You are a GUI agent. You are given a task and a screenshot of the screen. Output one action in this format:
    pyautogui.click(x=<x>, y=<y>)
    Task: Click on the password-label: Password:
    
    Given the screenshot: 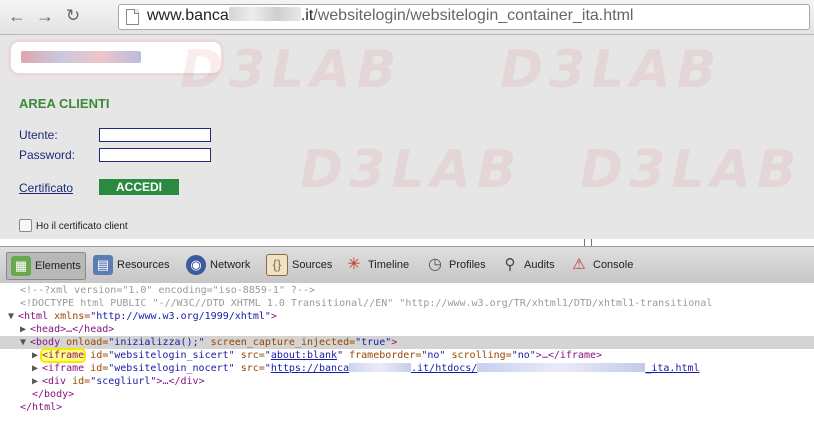 What is the action you would take?
    pyautogui.click(x=47, y=155)
    